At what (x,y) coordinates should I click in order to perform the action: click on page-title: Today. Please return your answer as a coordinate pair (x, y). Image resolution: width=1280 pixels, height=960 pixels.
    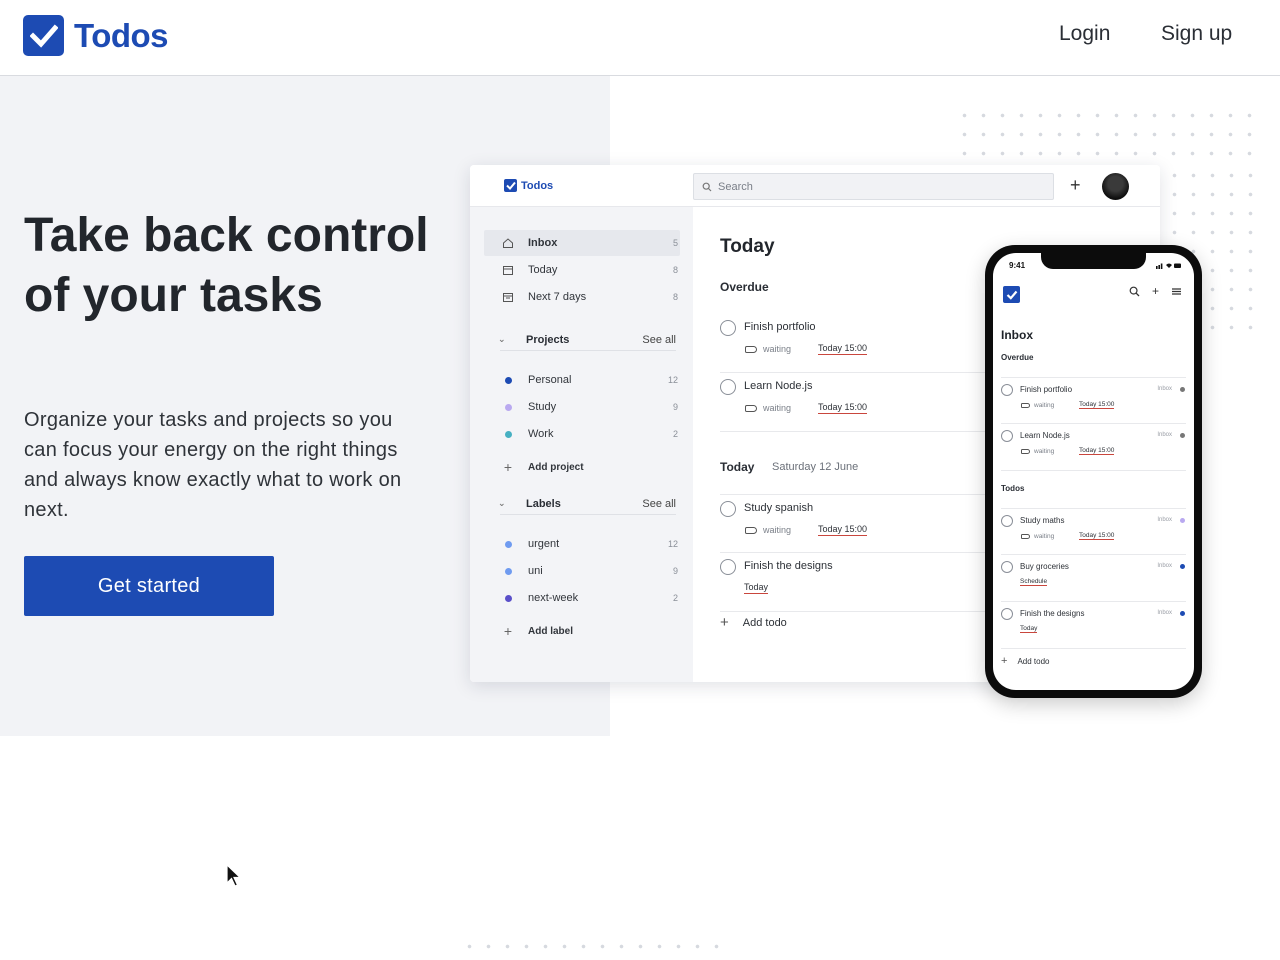
    Looking at the image, I should click on (747, 246).